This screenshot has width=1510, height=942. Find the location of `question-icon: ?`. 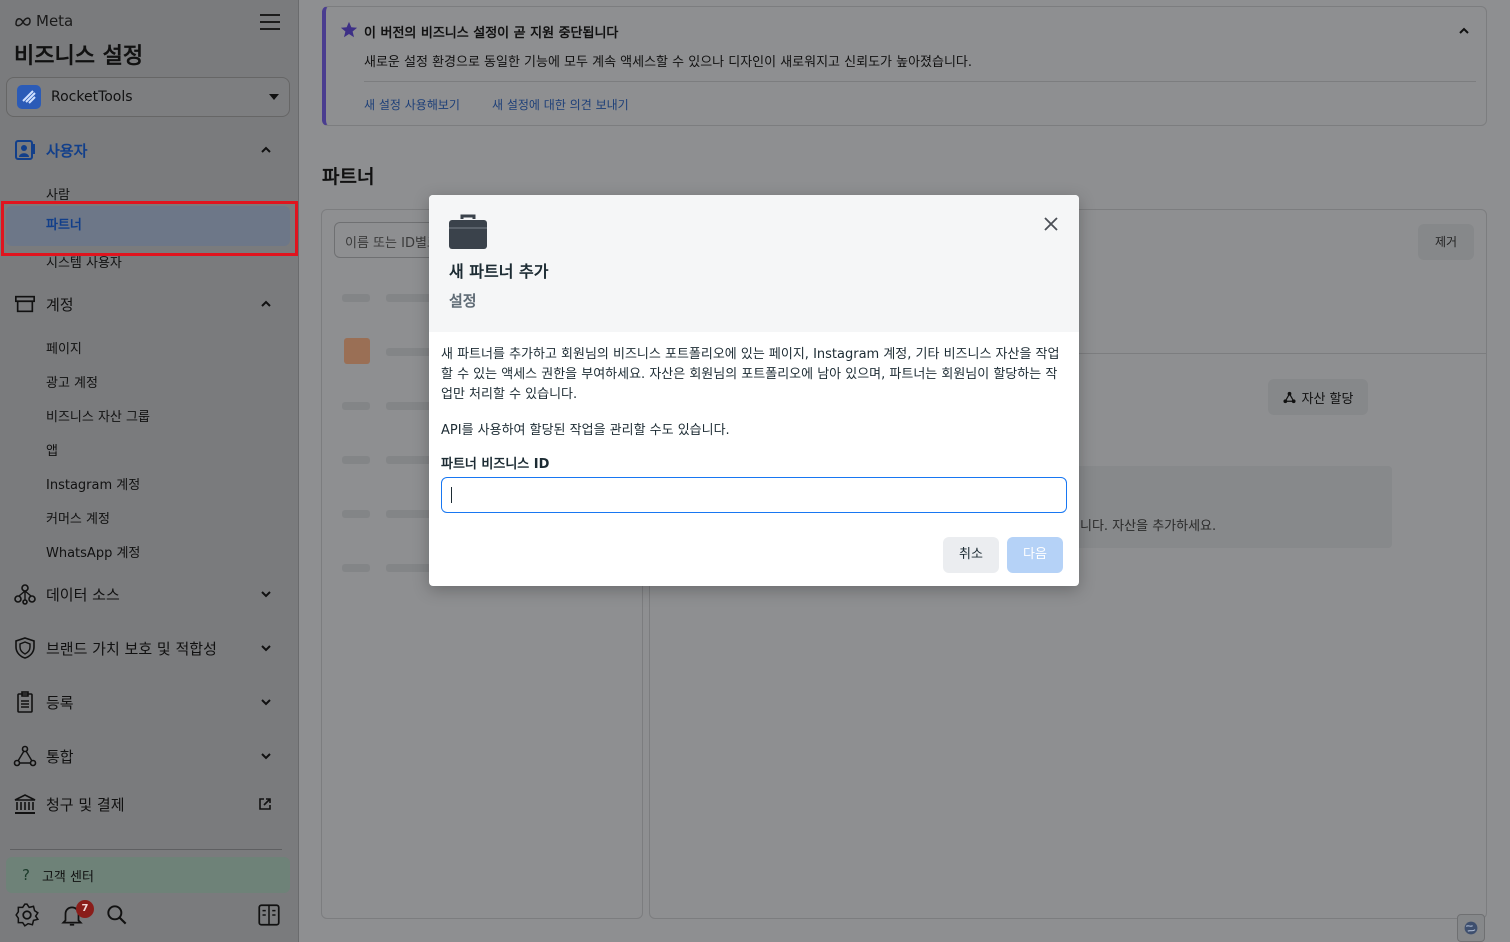

question-icon: ? is located at coordinates (26, 875).